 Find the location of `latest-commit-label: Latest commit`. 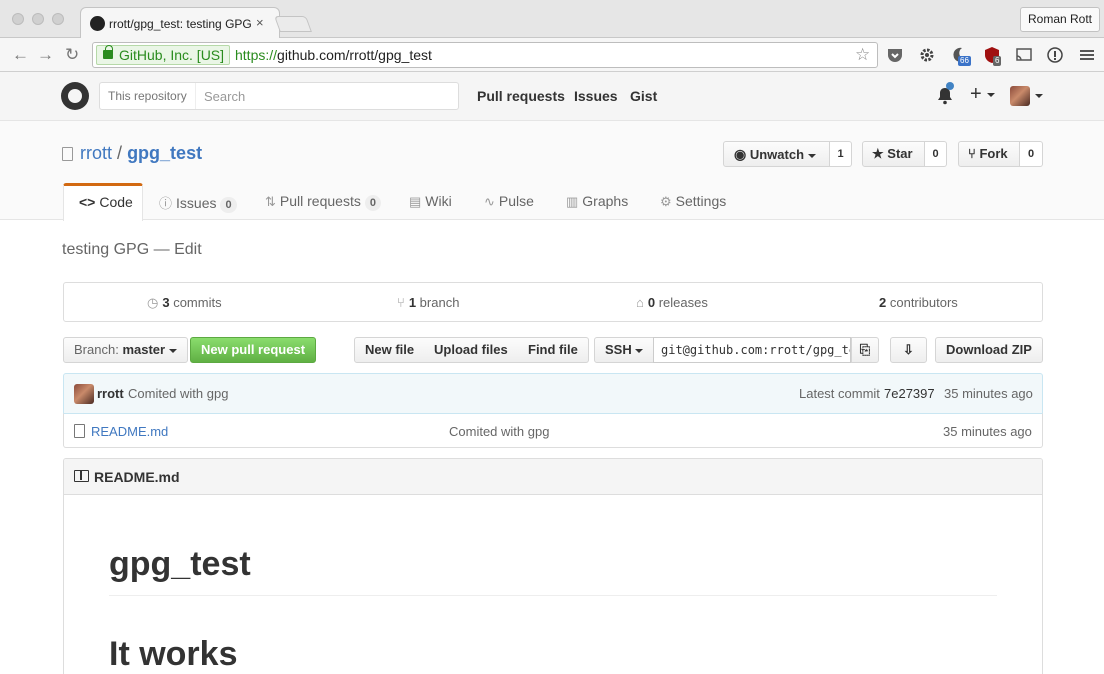

latest-commit-label: Latest commit is located at coordinates (839, 393).